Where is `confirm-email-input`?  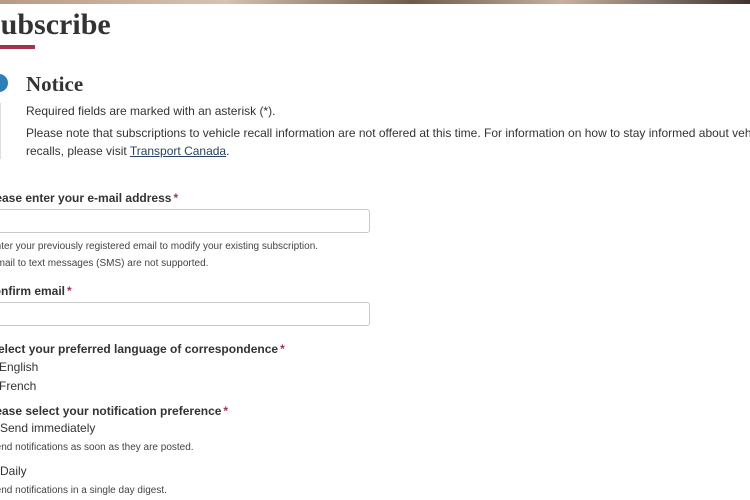
confirm-email-input is located at coordinates (185, 314).